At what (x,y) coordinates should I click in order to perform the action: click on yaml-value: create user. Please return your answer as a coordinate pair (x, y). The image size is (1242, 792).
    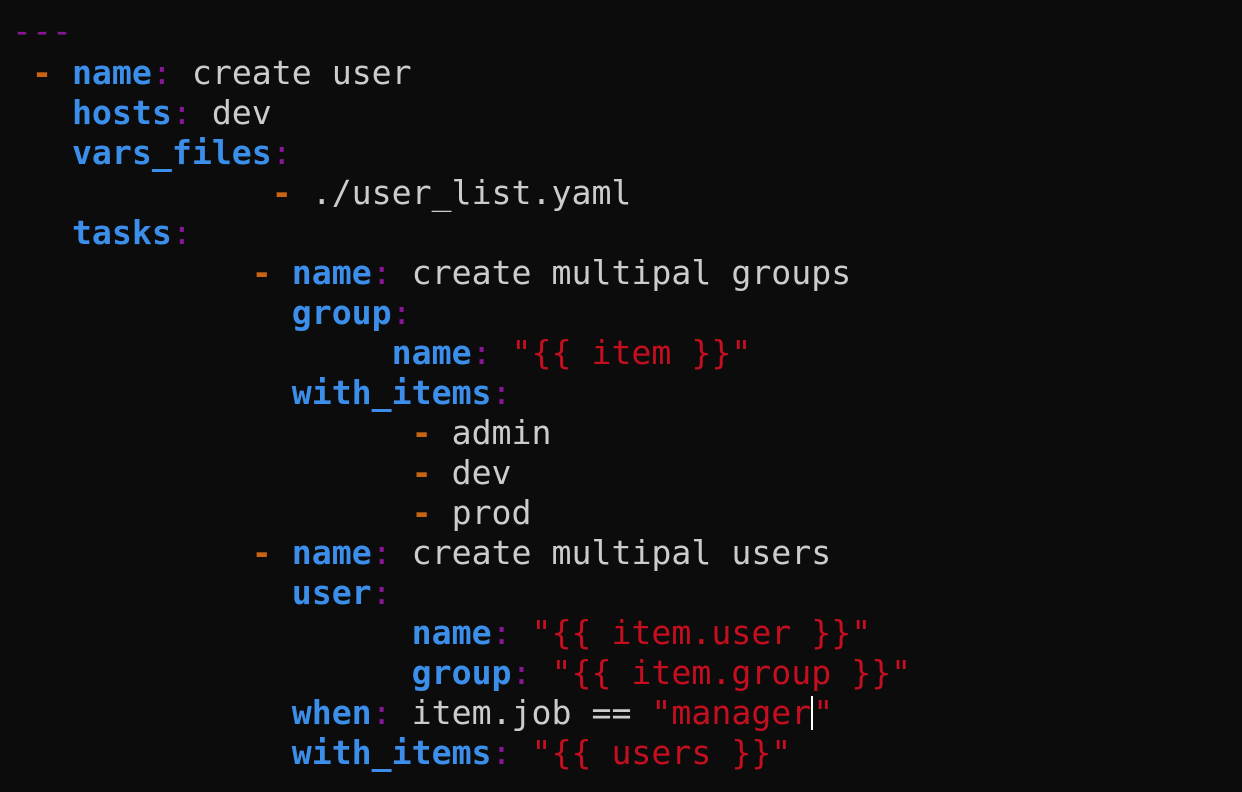
    Looking at the image, I should click on (301, 72).